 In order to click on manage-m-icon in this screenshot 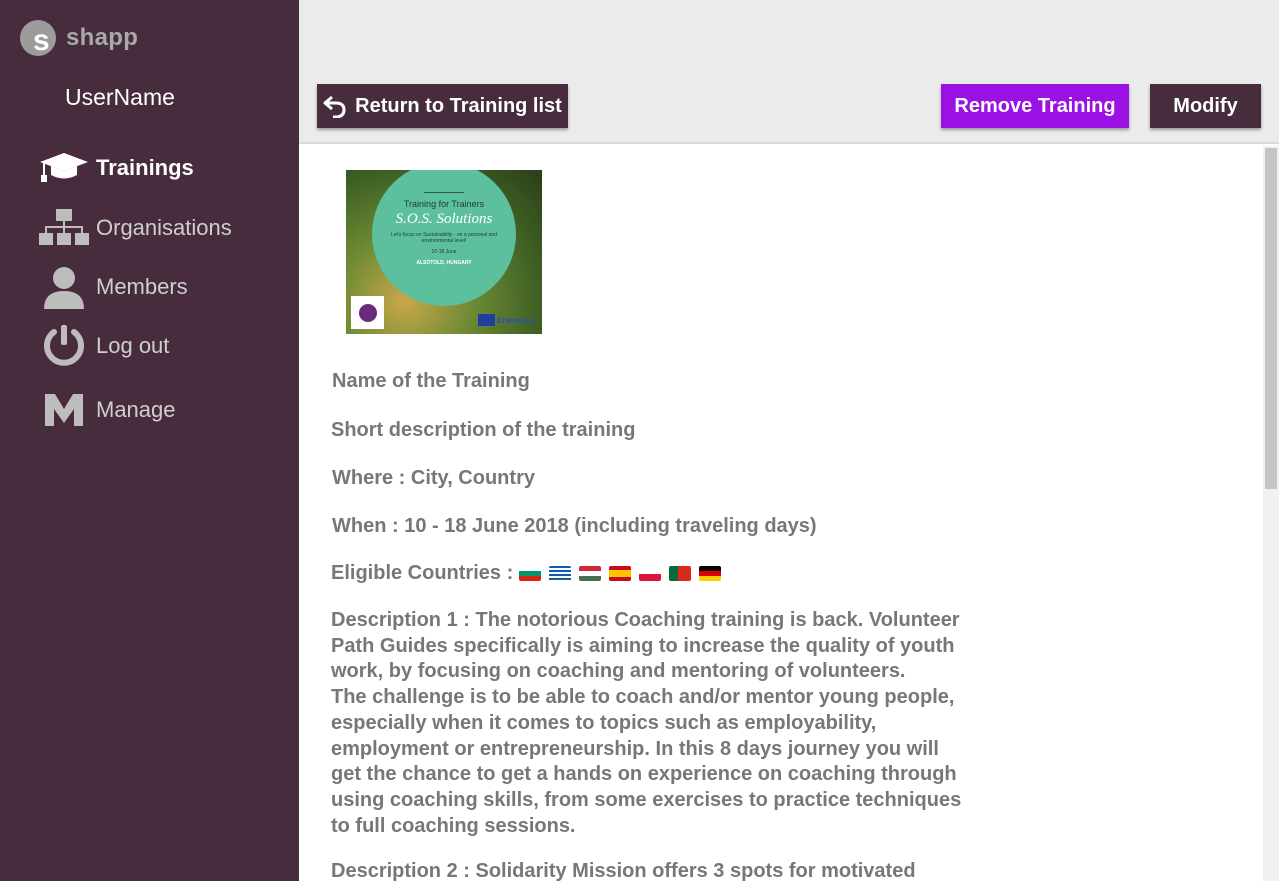, I will do `click(64, 410)`.